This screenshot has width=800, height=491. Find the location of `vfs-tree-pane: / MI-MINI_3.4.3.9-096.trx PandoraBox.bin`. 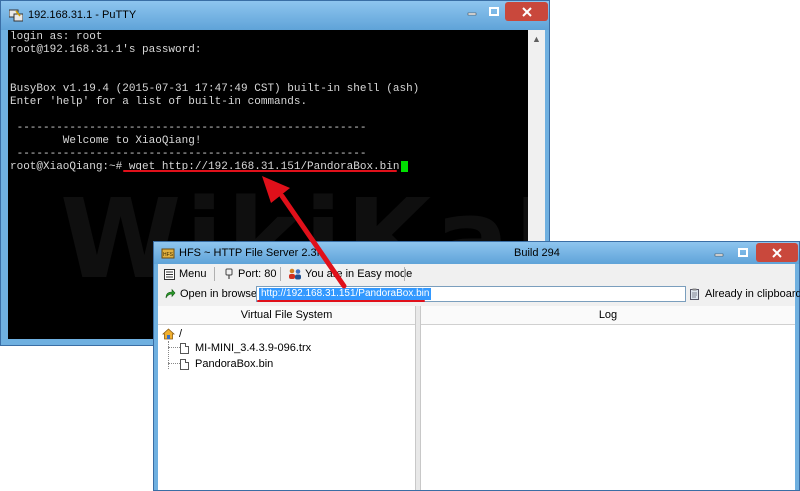

vfs-tree-pane: / MI-MINI_3.4.3.9-096.trx PandoraBox.bin is located at coordinates (286, 407).